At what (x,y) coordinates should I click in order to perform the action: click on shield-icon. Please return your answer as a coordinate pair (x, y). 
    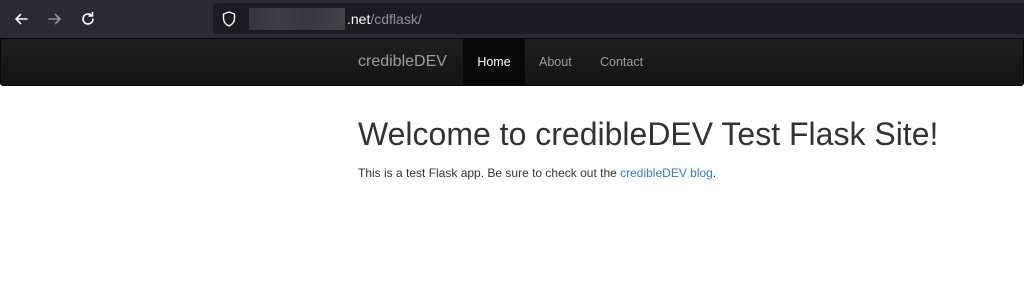
    Looking at the image, I should click on (229, 18).